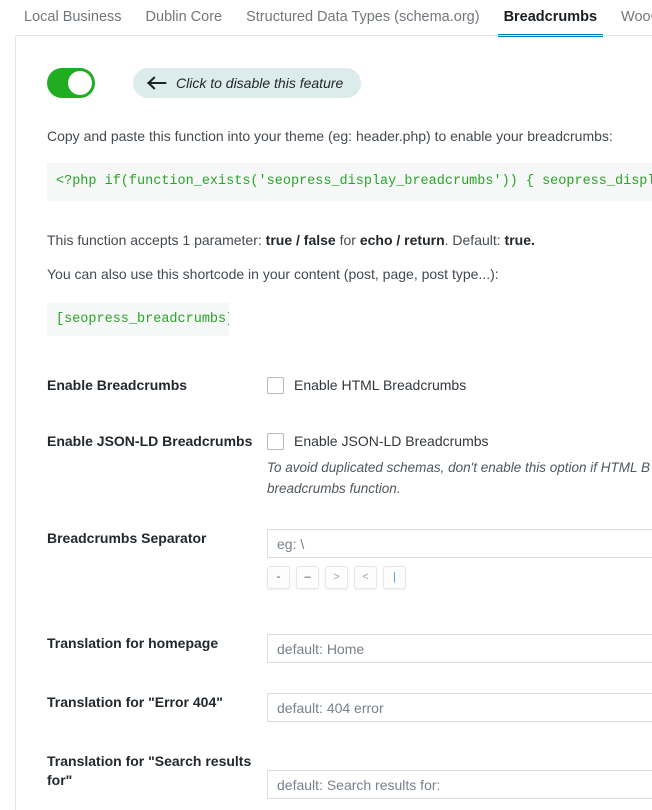 The width and height of the screenshot is (652, 810). Describe the element at coordinates (300, 240) in the screenshot. I see `parameter-bold-1: true / false` at that location.